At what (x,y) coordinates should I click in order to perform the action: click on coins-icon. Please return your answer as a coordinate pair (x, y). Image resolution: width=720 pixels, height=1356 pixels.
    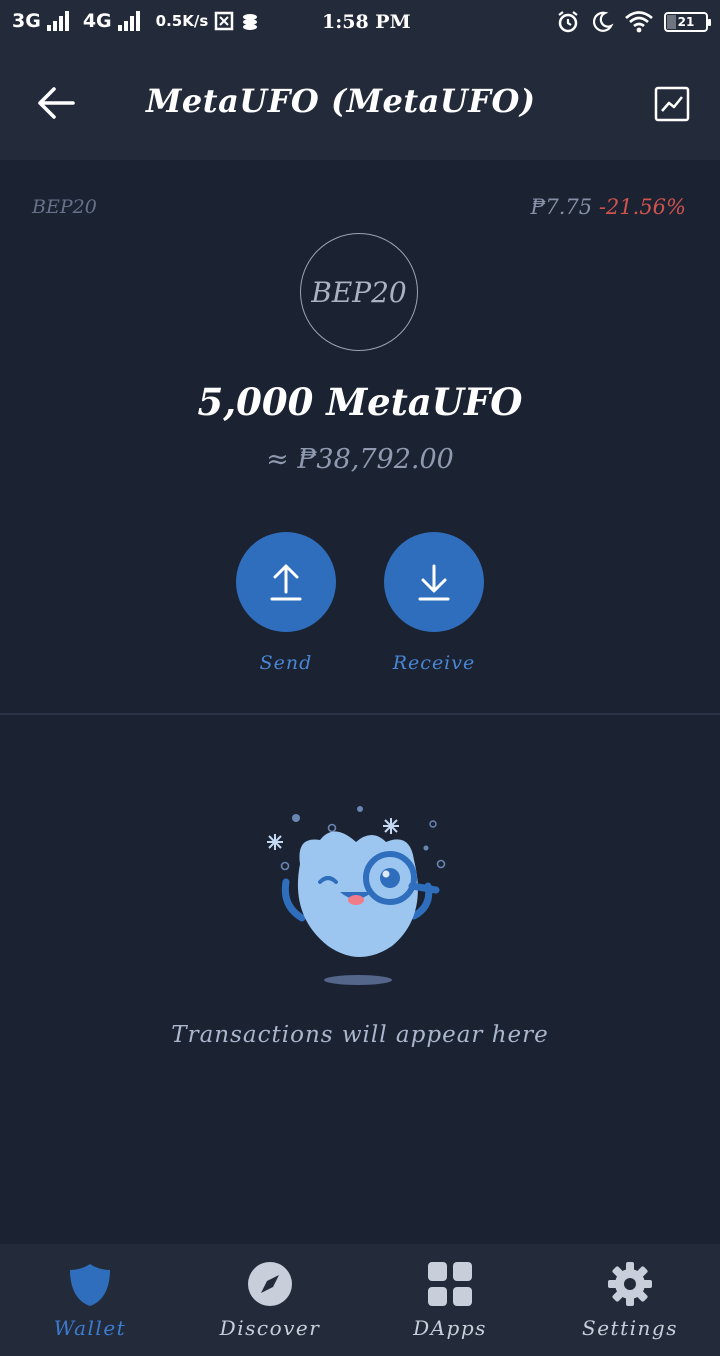
    Looking at the image, I should click on (250, 22).